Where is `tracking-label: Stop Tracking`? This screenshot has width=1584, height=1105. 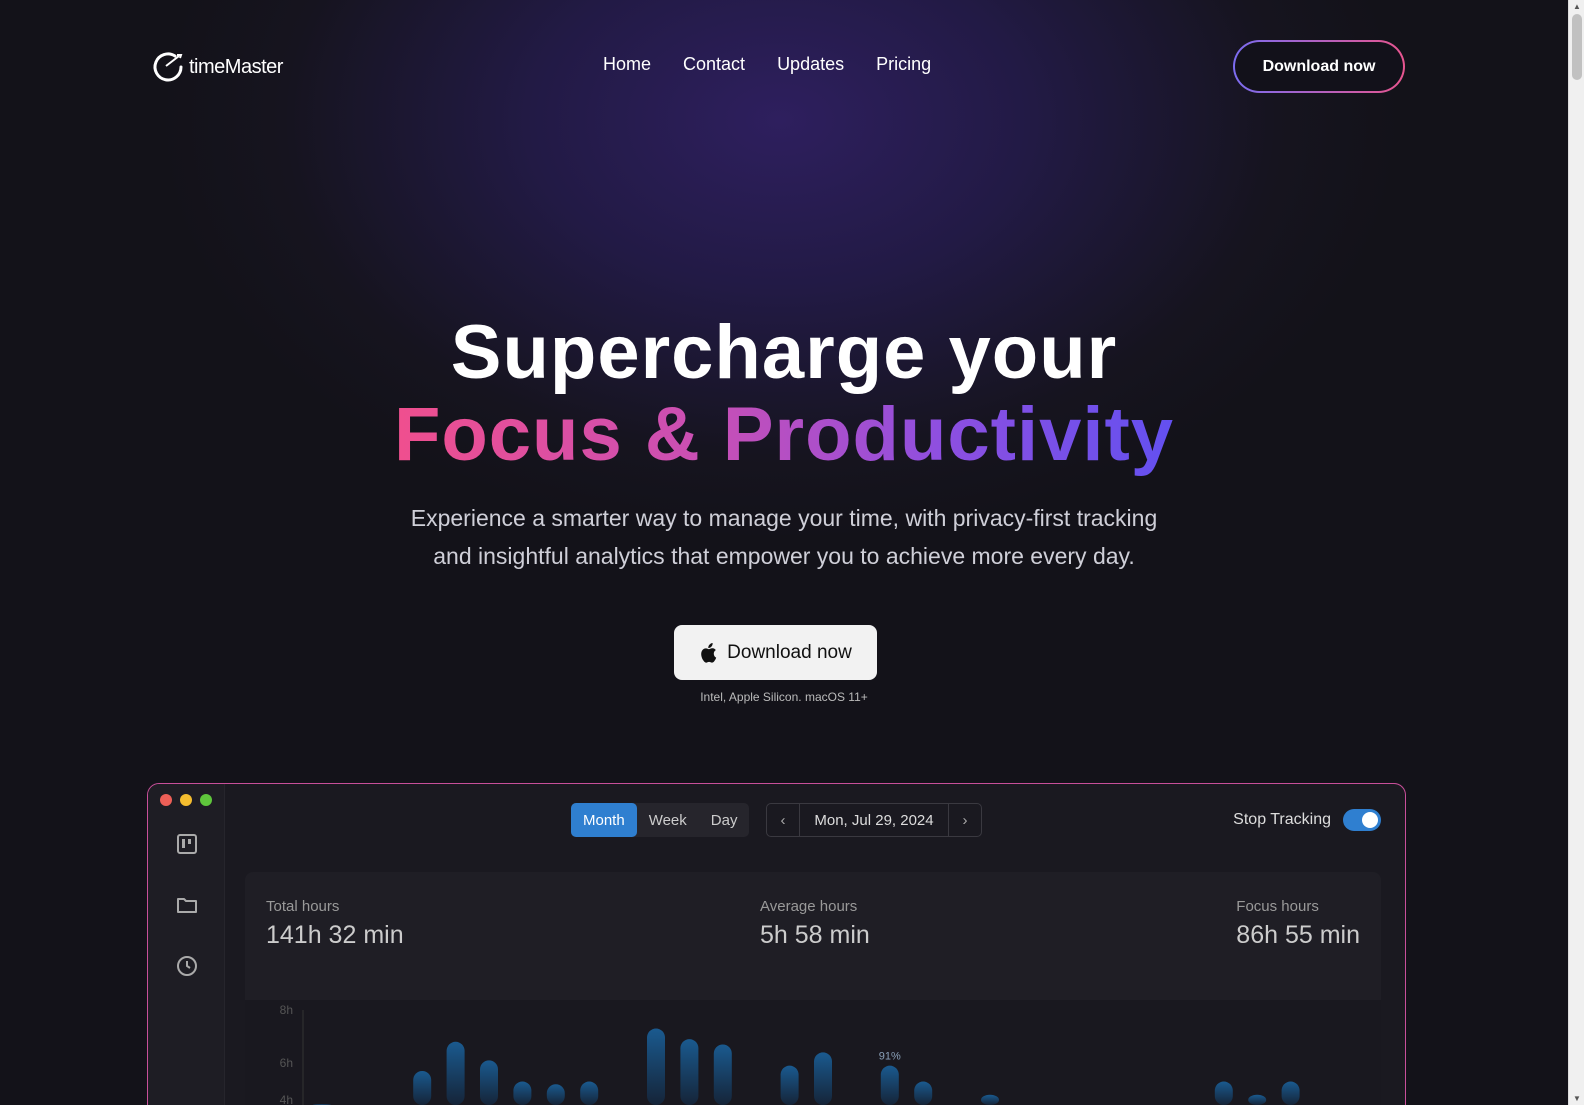
tracking-label: Stop Tracking is located at coordinates (1282, 819).